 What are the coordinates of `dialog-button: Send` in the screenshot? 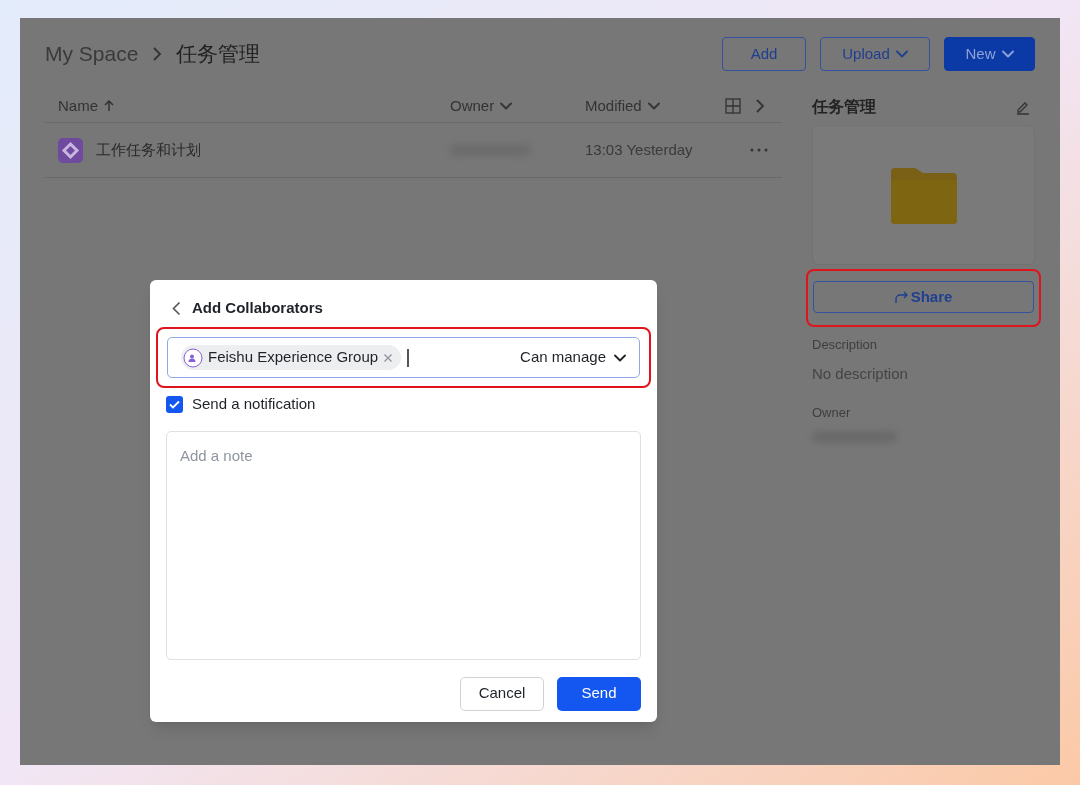 It's located at (599, 693).